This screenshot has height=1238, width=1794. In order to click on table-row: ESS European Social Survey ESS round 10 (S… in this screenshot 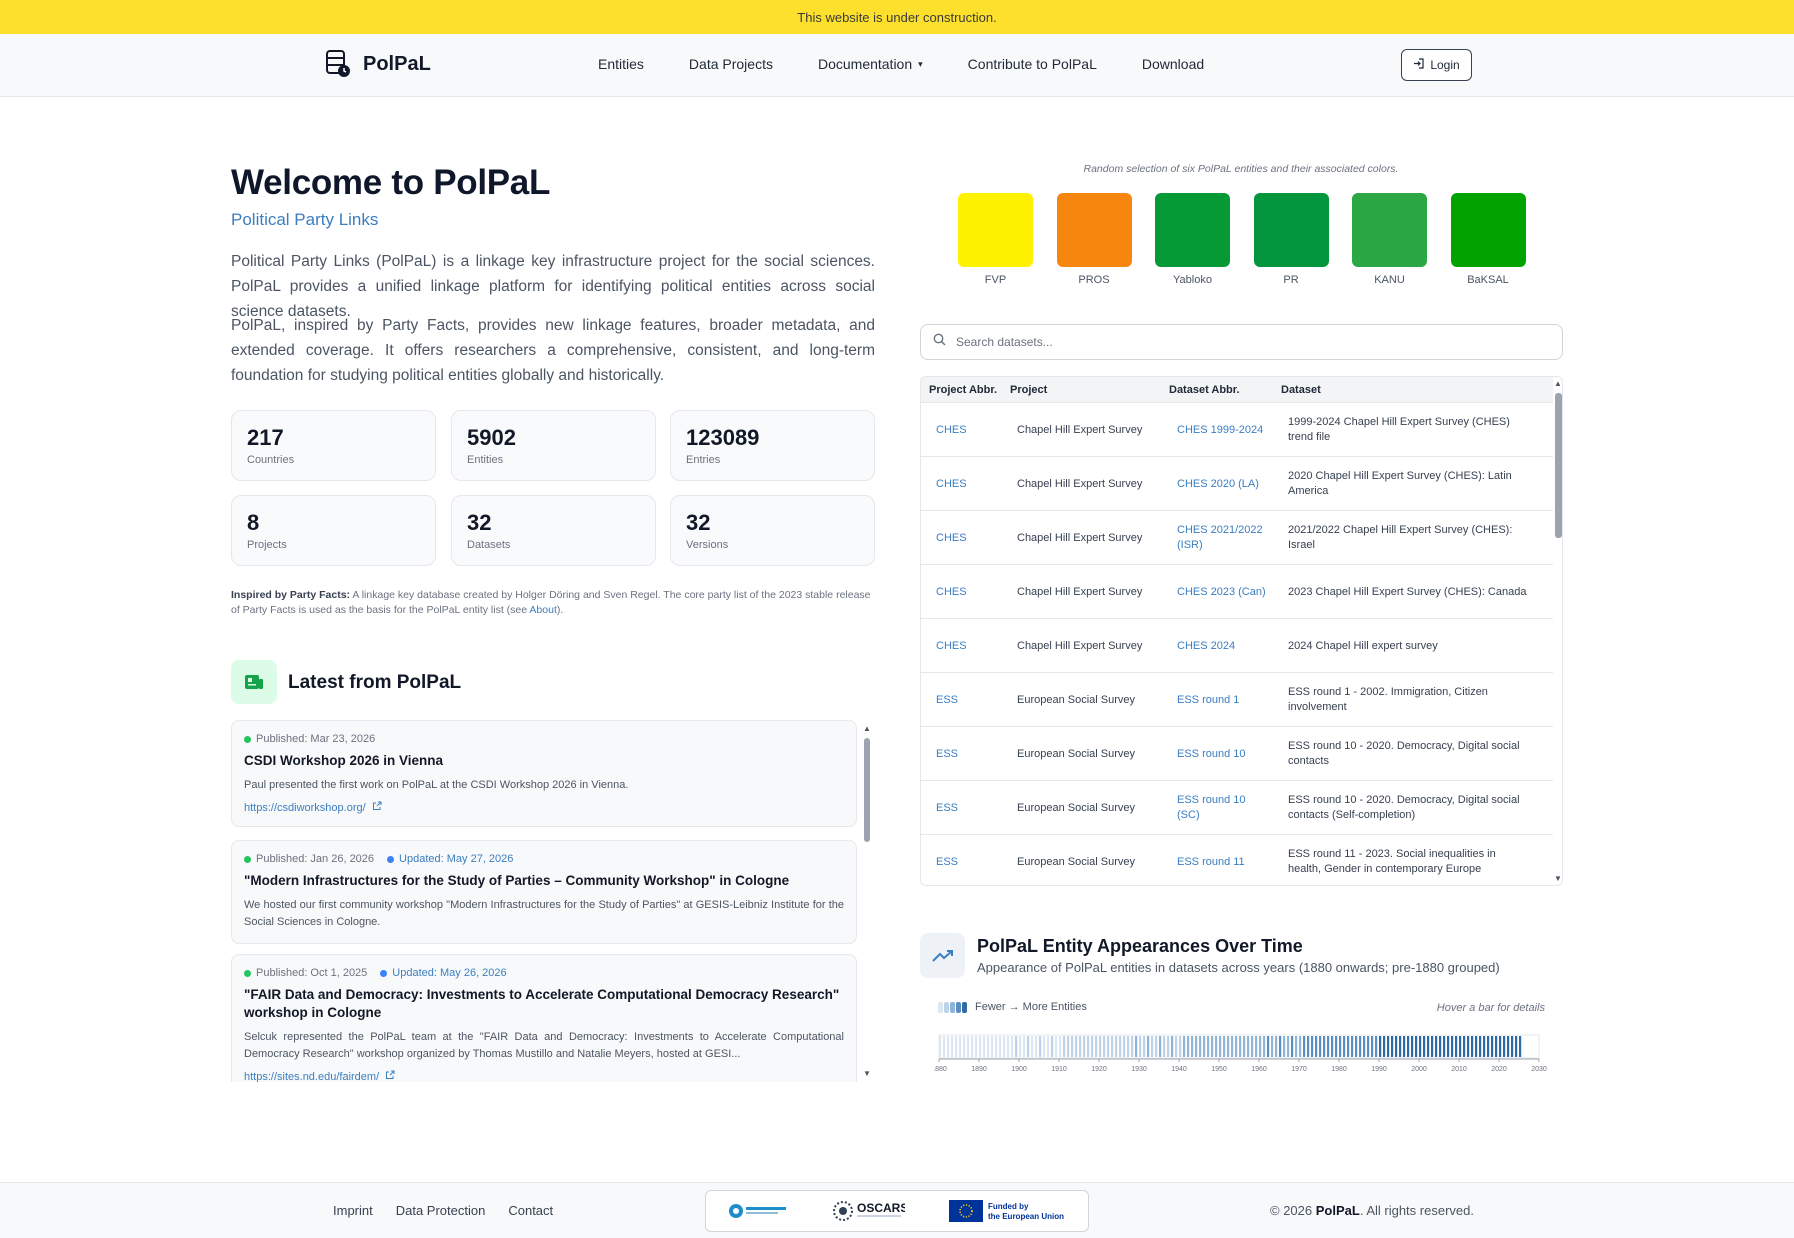, I will do `click(1237, 808)`.